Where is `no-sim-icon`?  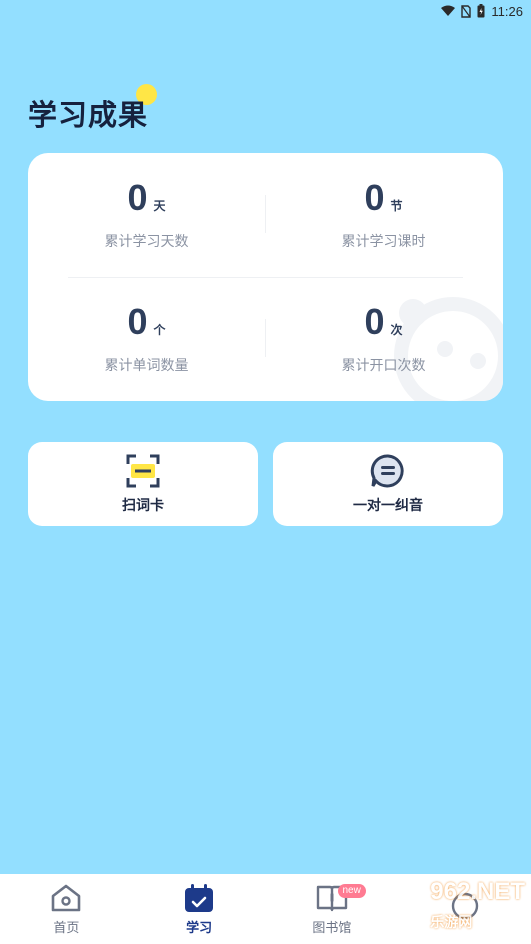 no-sim-icon is located at coordinates (466, 11).